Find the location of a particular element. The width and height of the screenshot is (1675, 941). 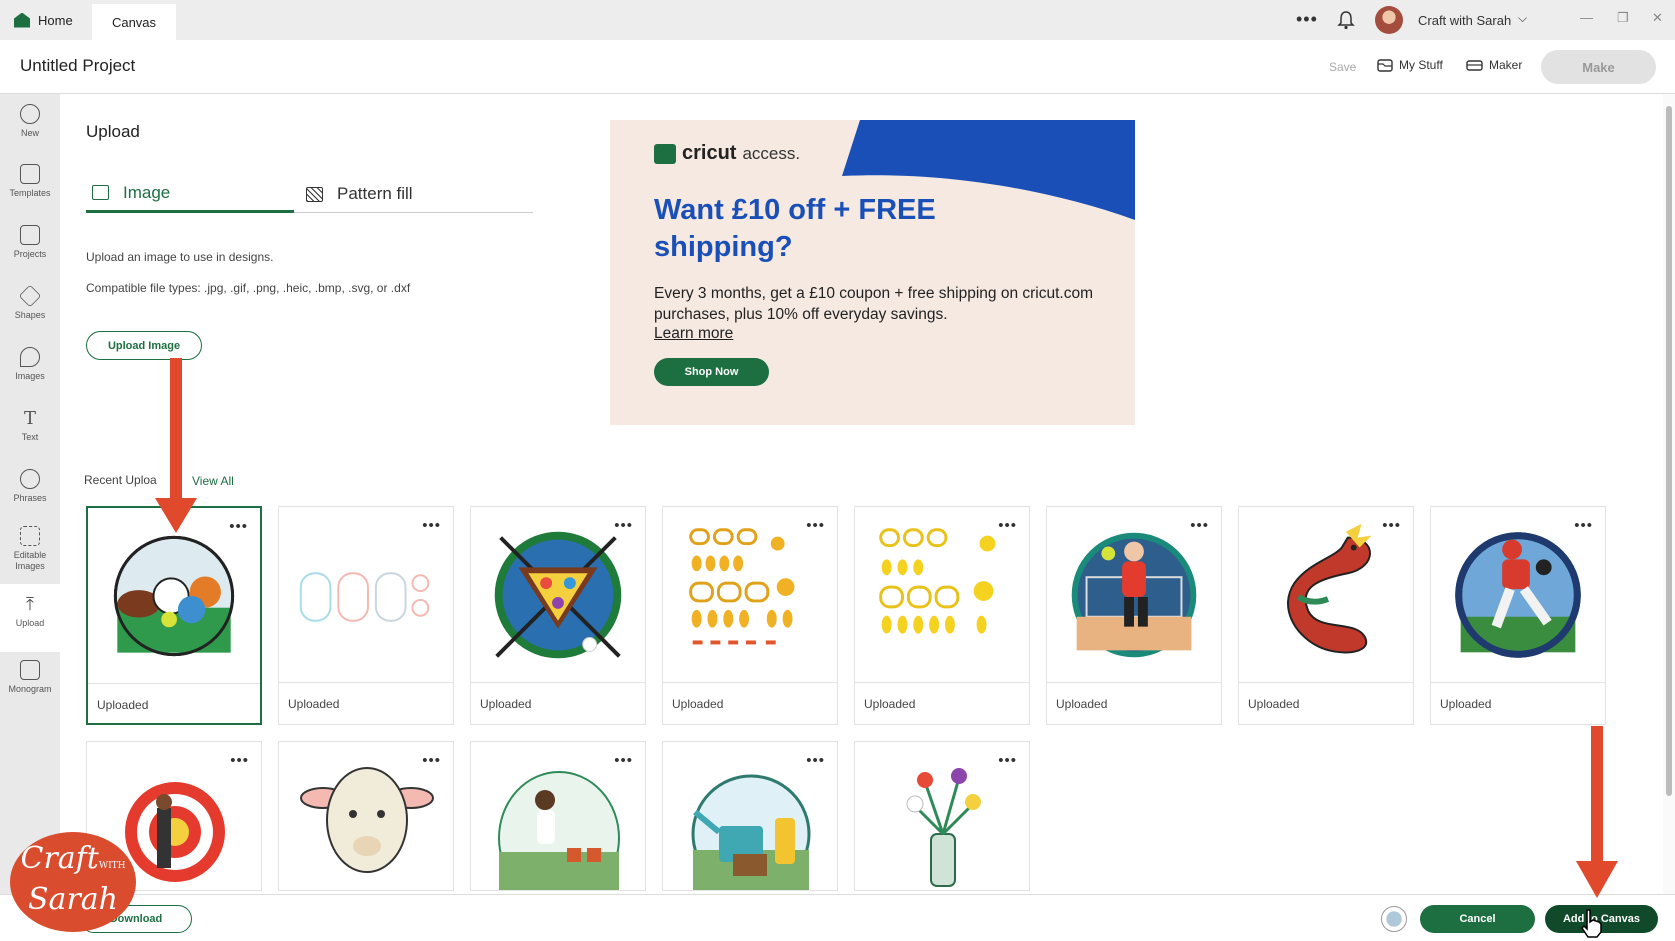

sidebar-item-new: New is located at coordinates (30, 121).